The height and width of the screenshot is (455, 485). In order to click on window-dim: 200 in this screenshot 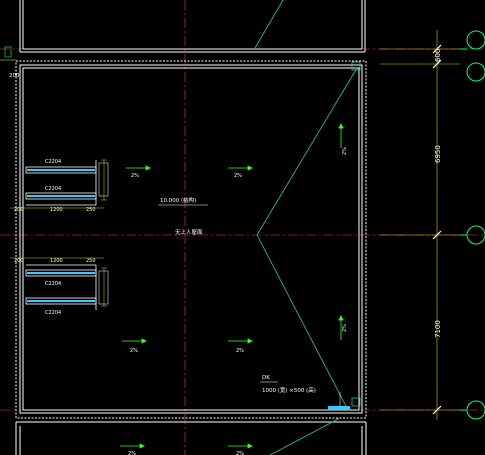, I will do `click(19, 261)`.